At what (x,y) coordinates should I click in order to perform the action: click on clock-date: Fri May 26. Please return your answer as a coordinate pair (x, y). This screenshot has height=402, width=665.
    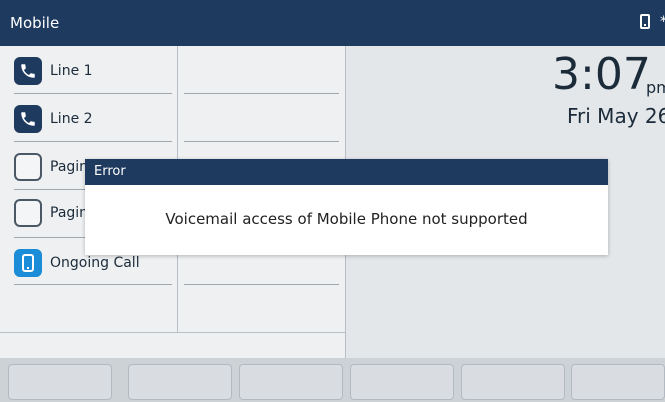
    Looking at the image, I should click on (616, 116).